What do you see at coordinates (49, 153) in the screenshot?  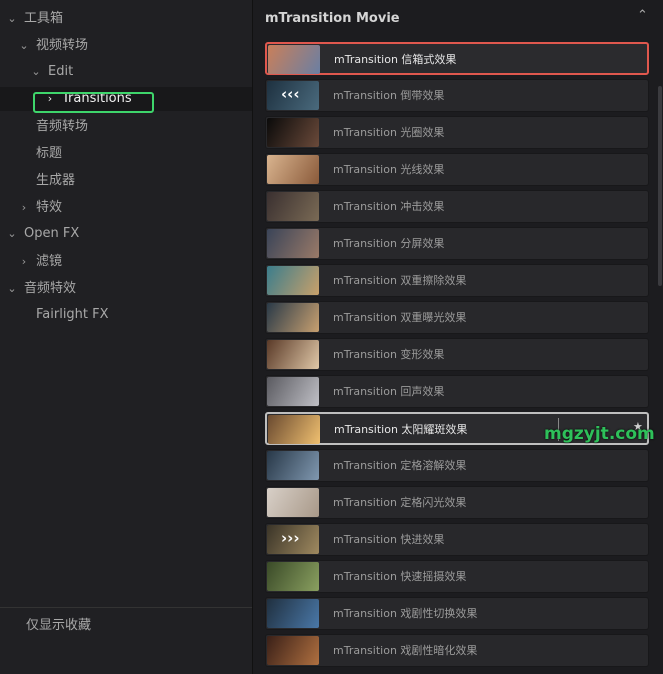 I see `sidebar-item-label: 标题` at bounding box center [49, 153].